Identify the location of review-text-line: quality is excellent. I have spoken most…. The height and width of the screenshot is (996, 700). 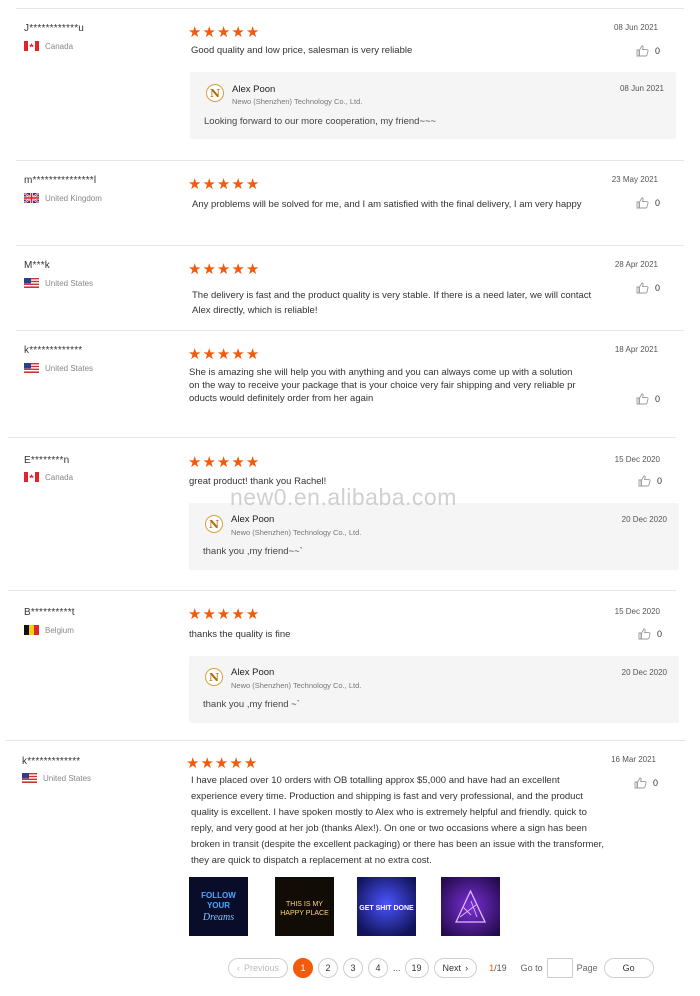
(389, 812).